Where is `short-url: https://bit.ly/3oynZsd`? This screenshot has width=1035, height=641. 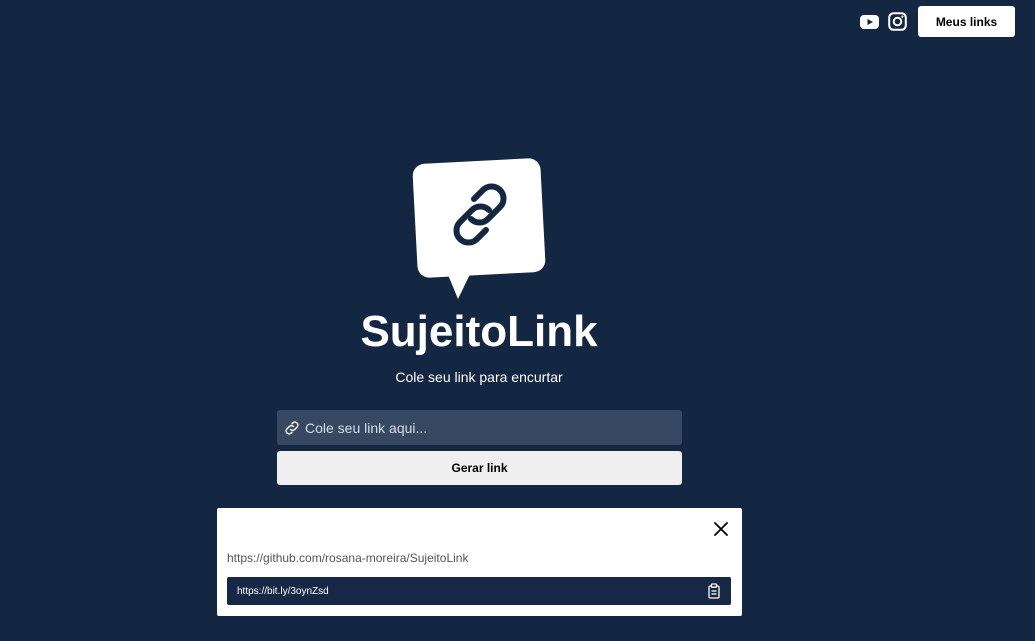 short-url: https://bit.ly/3oynZsd is located at coordinates (283, 591).